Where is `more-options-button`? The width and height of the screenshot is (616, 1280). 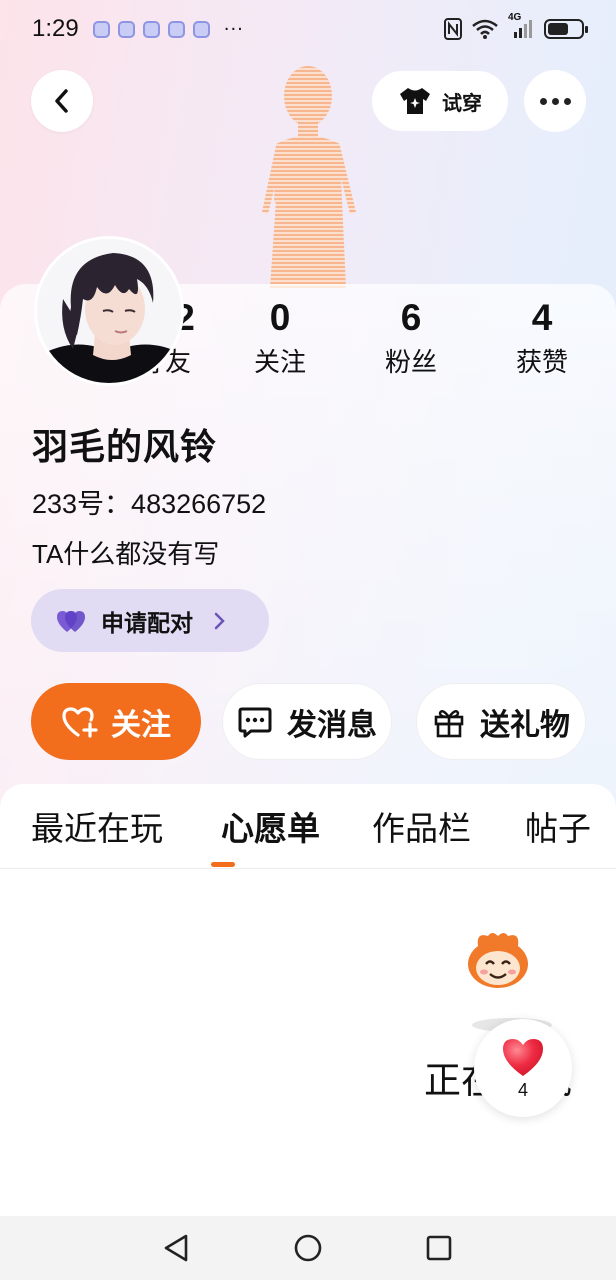 more-options-button is located at coordinates (555, 101).